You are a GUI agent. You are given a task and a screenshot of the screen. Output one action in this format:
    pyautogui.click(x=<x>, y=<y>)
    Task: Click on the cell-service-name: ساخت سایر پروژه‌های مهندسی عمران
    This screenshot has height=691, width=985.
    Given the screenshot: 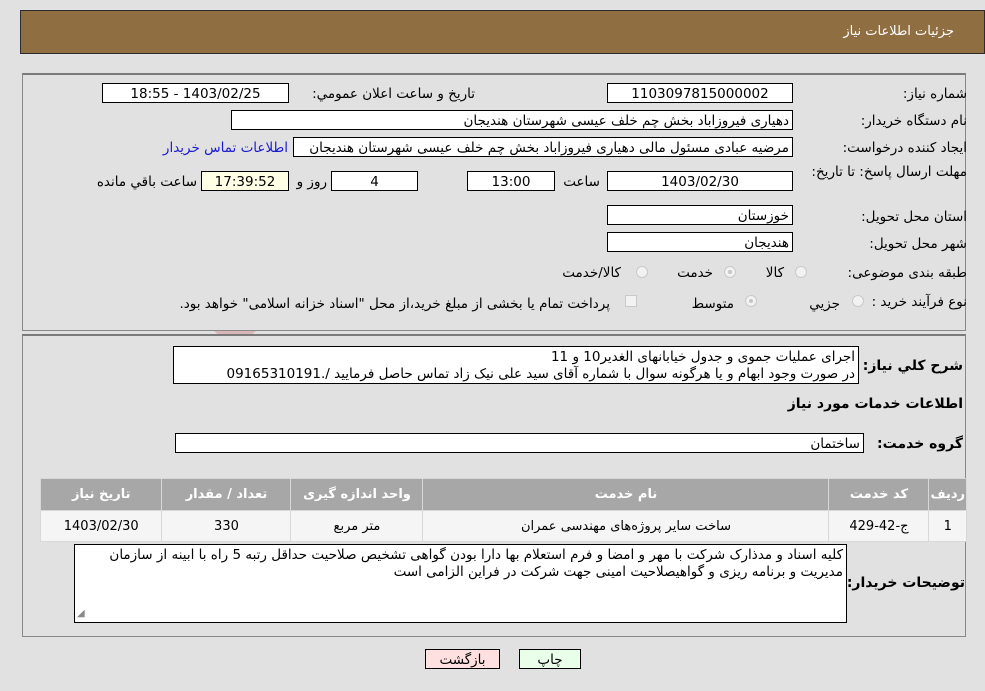 What is the action you would take?
    pyautogui.click(x=626, y=526)
    